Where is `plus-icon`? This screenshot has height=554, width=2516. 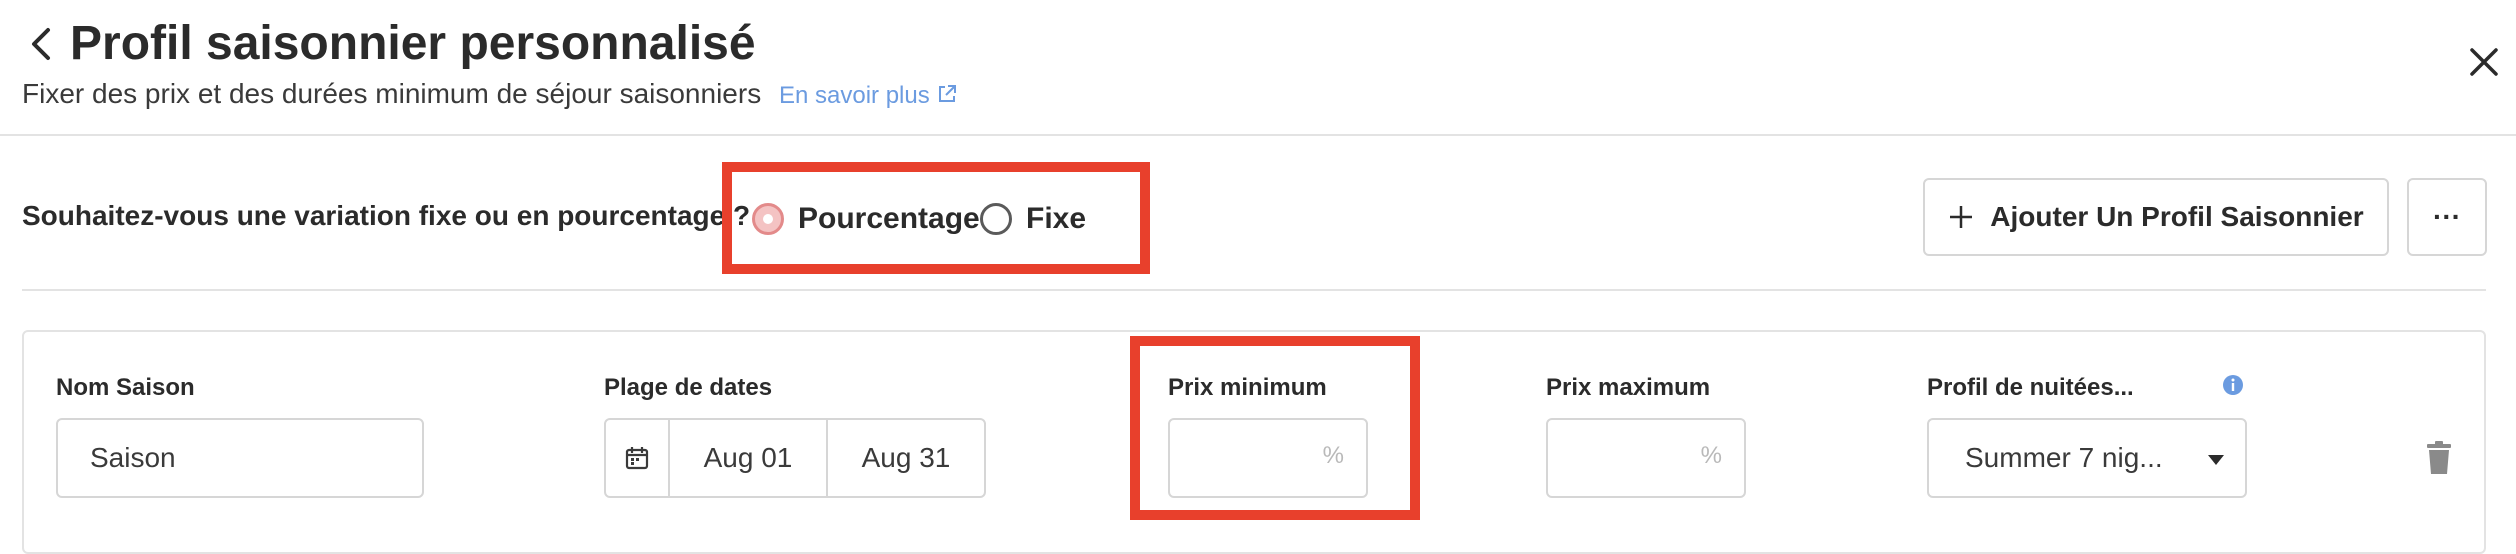
plus-icon is located at coordinates (1961, 217).